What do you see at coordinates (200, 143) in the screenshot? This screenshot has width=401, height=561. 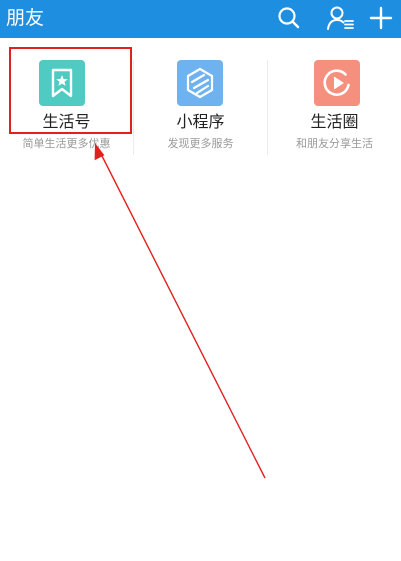 I see `tile-subtitle: 发现更多服务` at bounding box center [200, 143].